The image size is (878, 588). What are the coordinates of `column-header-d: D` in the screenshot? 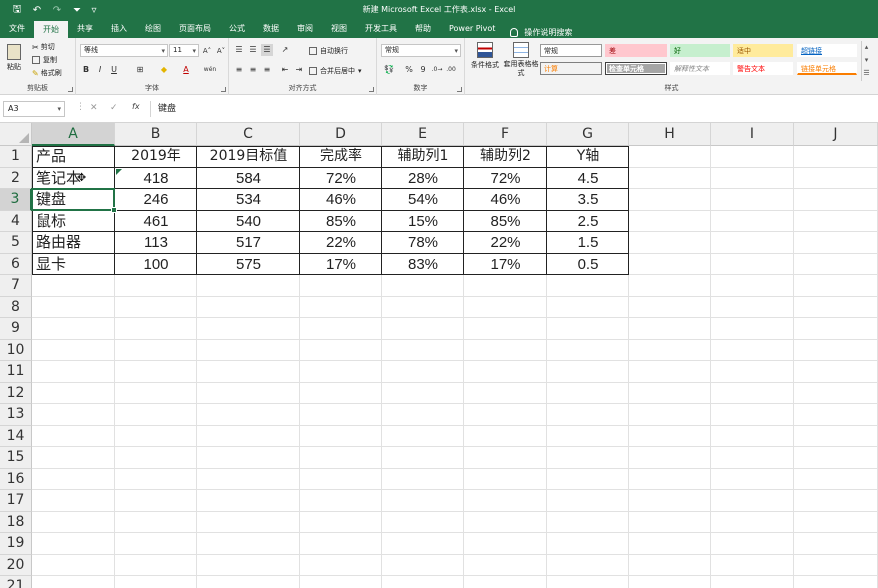 It's located at (341, 134).